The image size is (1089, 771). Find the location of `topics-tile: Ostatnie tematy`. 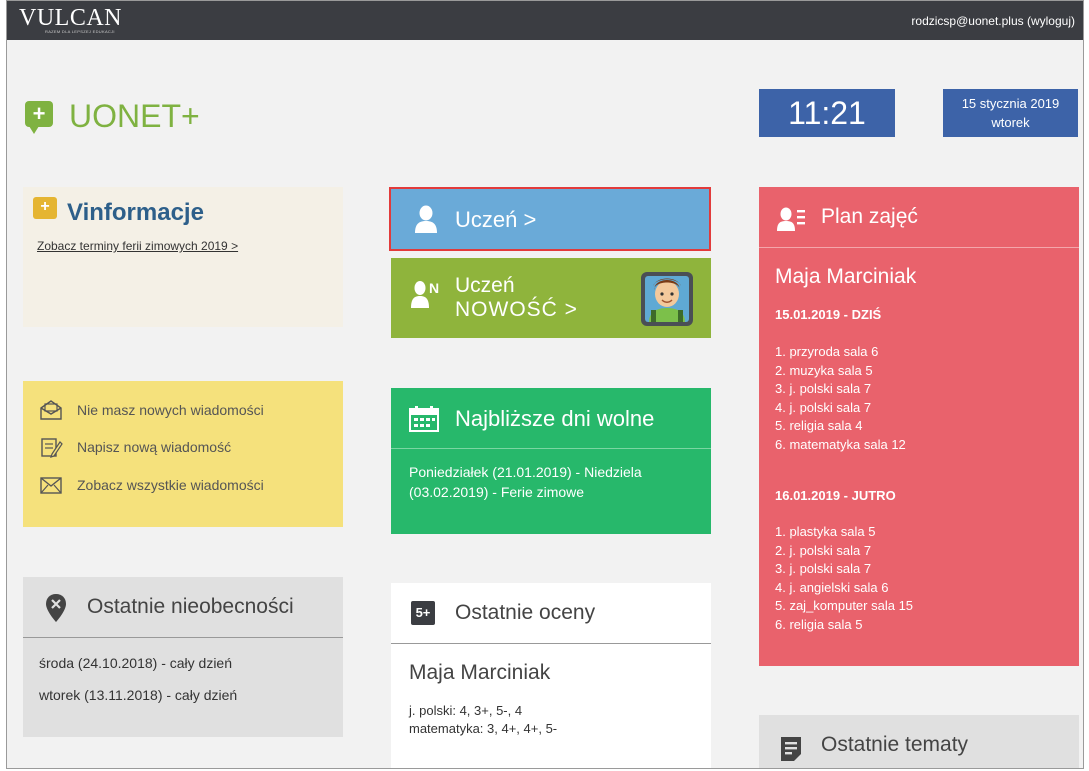

topics-tile: Ostatnie tematy is located at coordinates (919, 741).